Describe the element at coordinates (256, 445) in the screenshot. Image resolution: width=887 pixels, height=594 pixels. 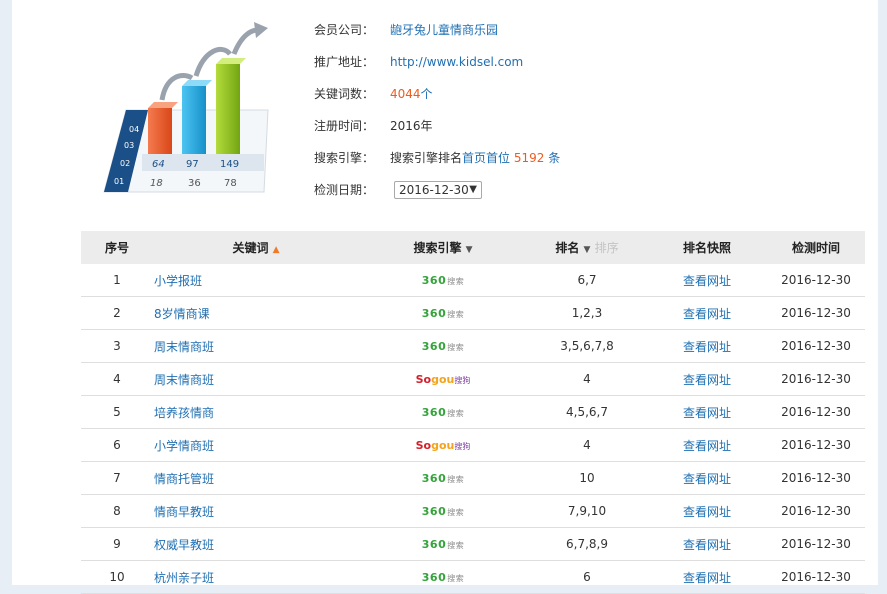
I see `row-keyword: 小学情商班` at that location.